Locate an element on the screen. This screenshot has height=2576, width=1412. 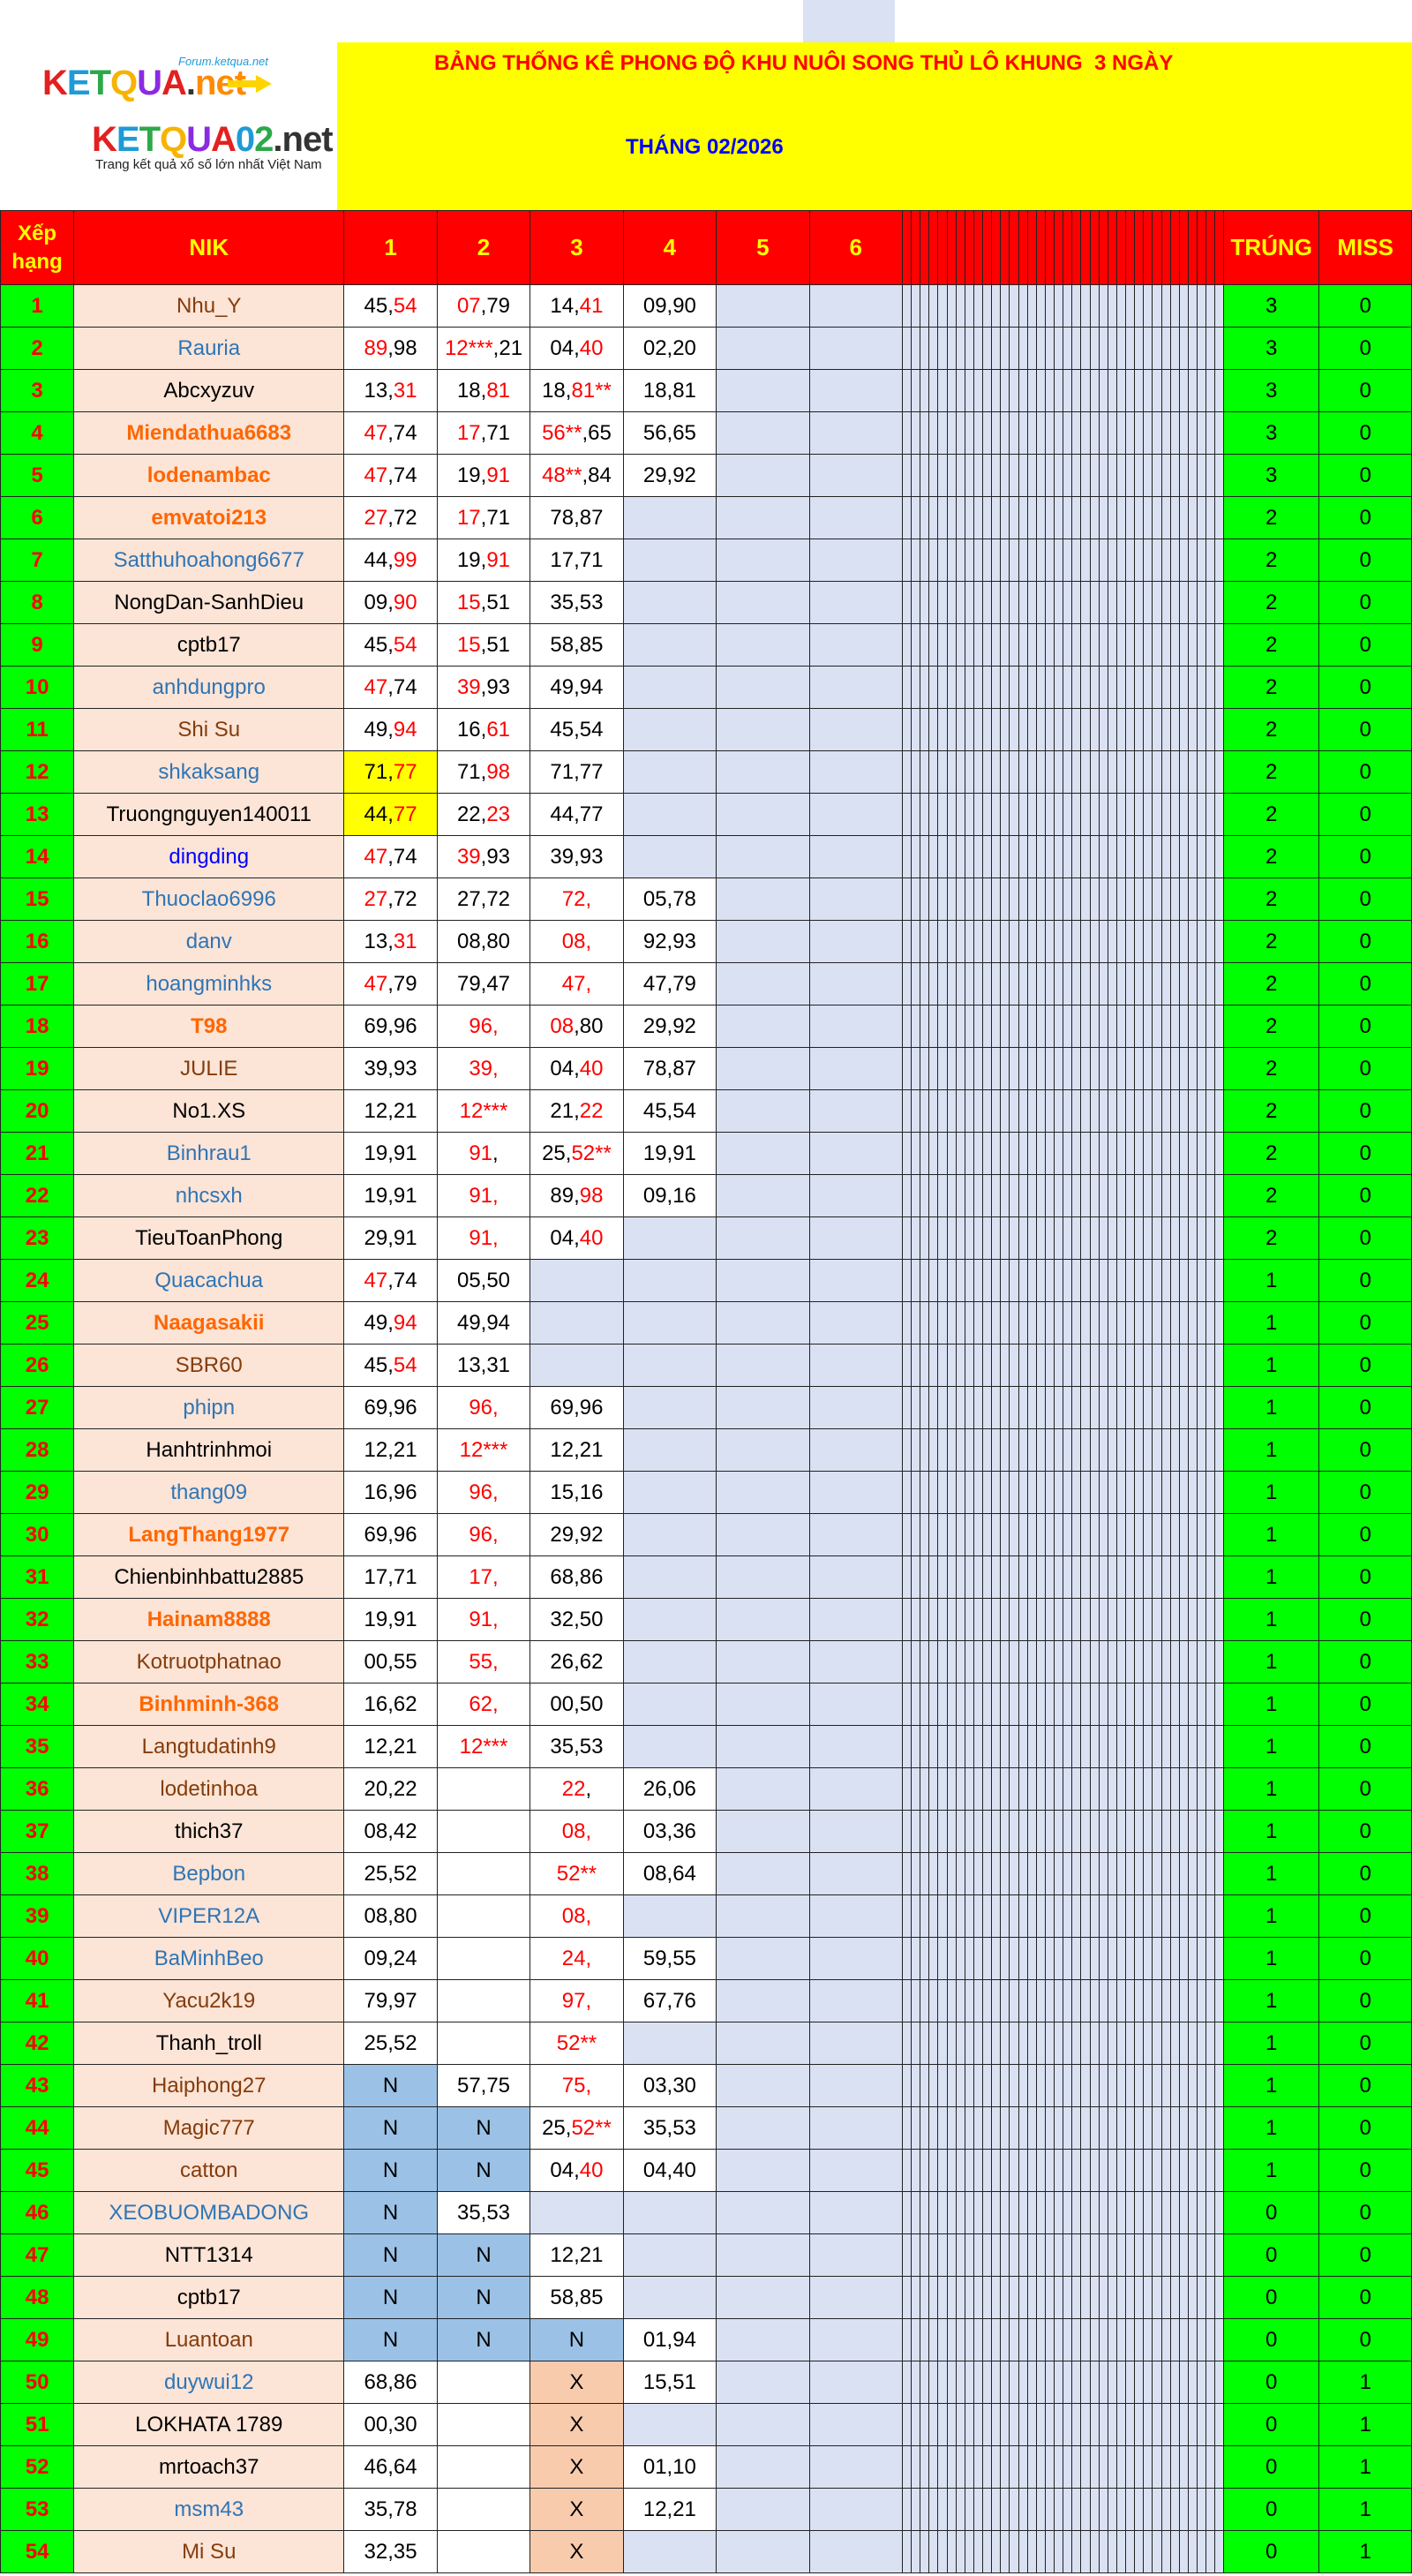
nik-cell: thang09 is located at coordinates (209, 1493).